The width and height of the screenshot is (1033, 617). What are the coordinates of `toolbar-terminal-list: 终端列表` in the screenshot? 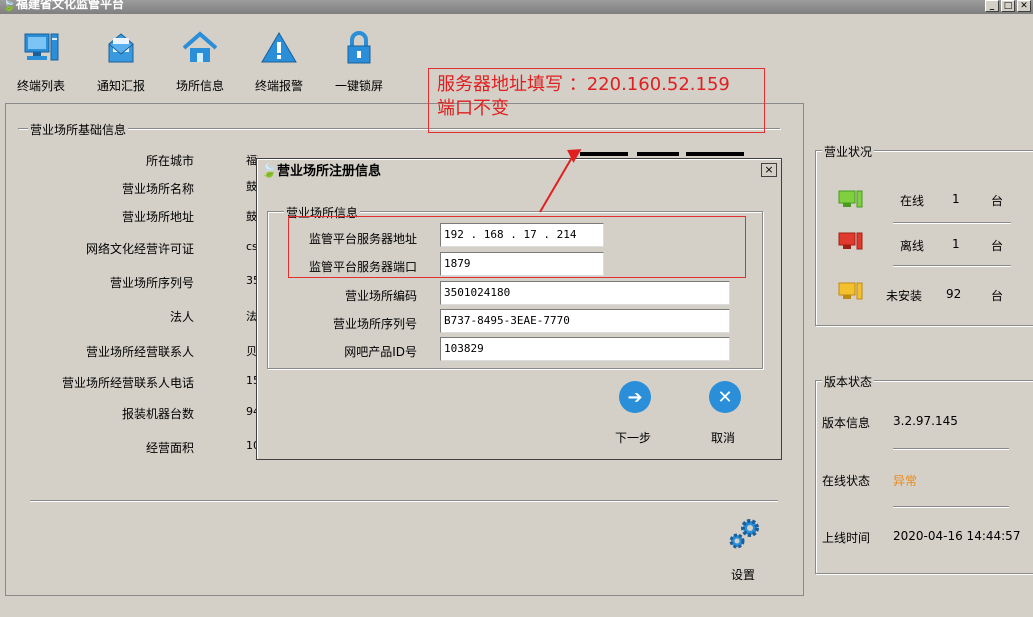 It's located at (41, 61).